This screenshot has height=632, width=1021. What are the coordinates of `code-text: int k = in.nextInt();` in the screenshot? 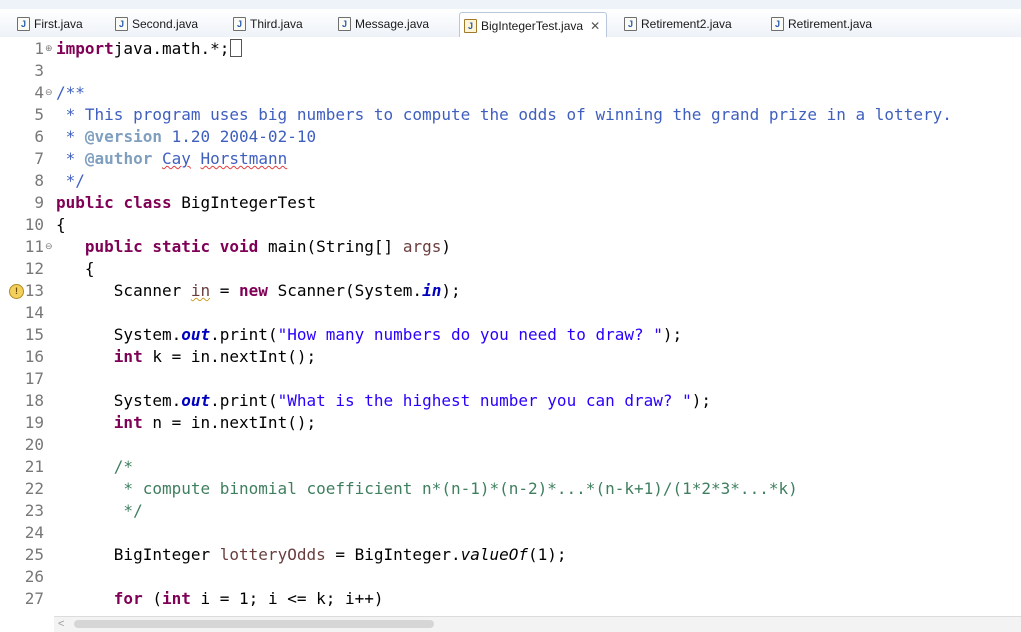 It's located at (186, 357).